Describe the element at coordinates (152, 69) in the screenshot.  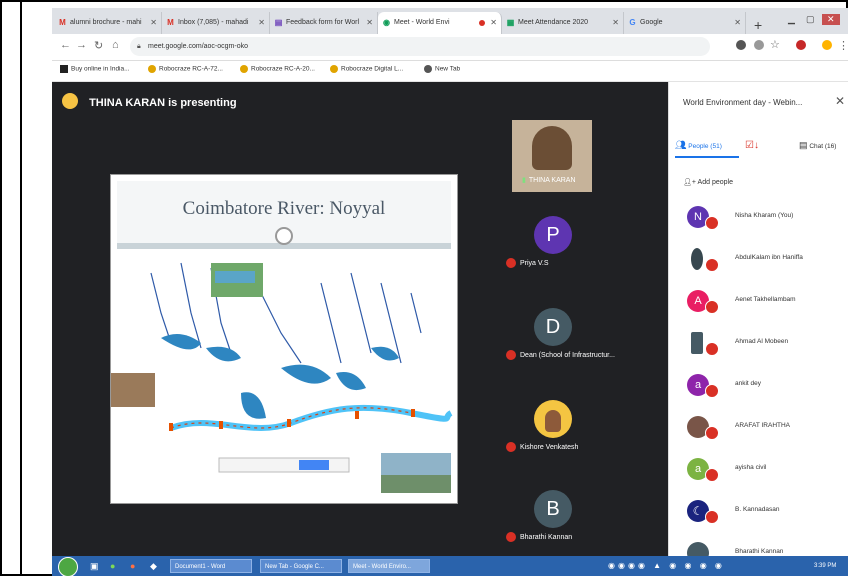
I see `robocraze-icon` at that location.